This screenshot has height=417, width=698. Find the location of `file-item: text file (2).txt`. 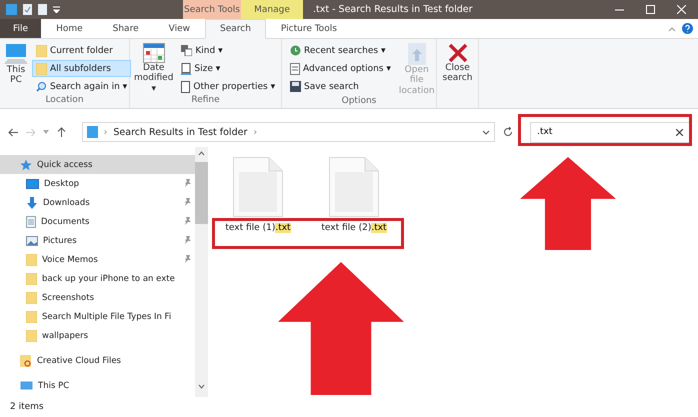

file-item: text file (2).txt is located at coordinates (354, 195).